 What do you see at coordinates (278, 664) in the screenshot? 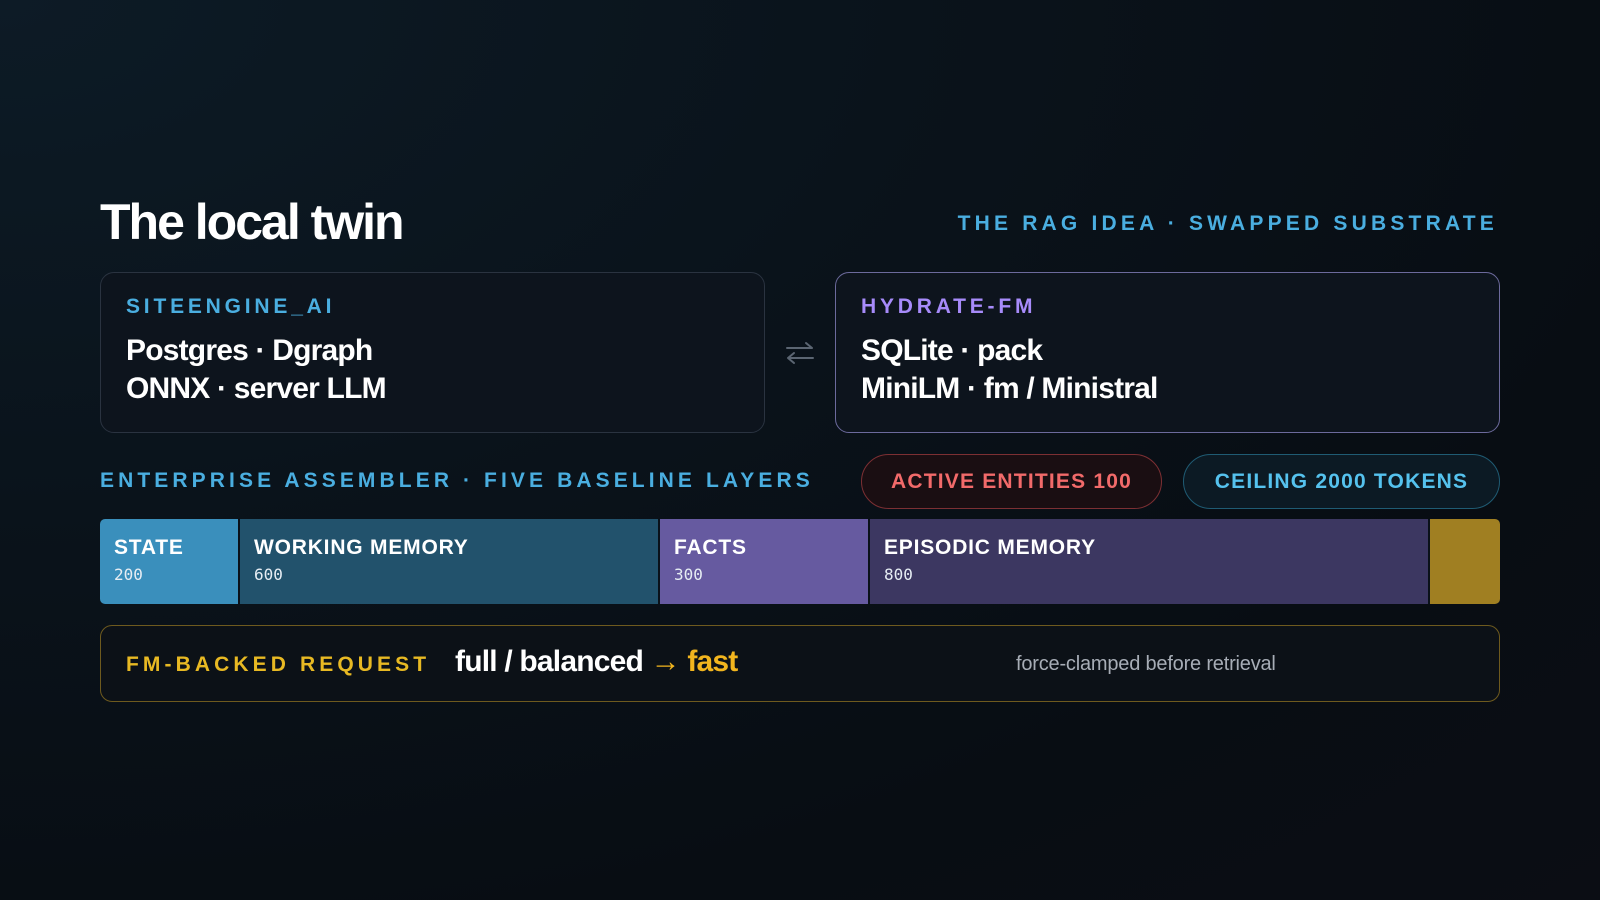
I see `request-label: FM-BACKED REQUEST` at bounding box center [278, 664].